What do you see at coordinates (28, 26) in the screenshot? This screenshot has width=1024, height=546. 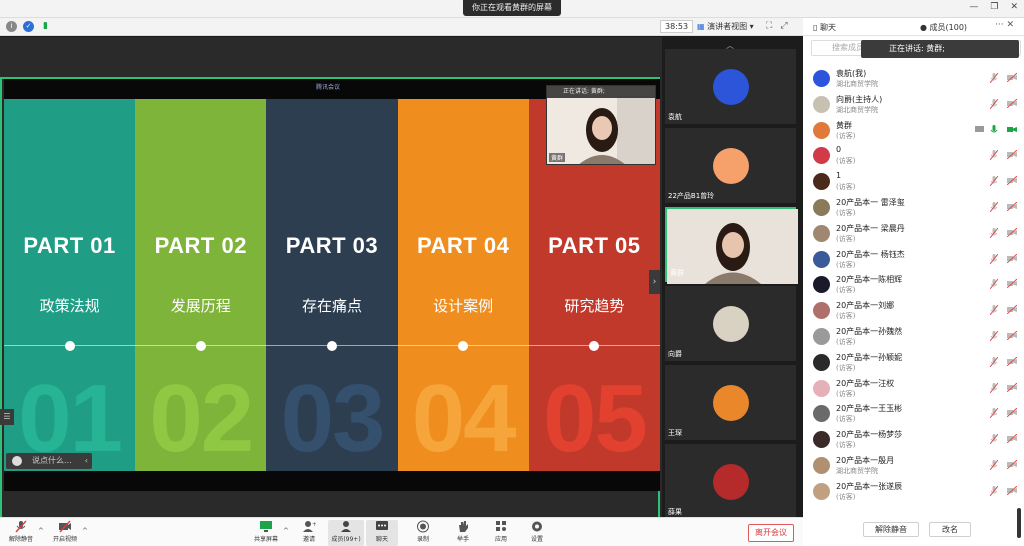 I see `shield-icon: ✓` at bounding box center [28, 26].